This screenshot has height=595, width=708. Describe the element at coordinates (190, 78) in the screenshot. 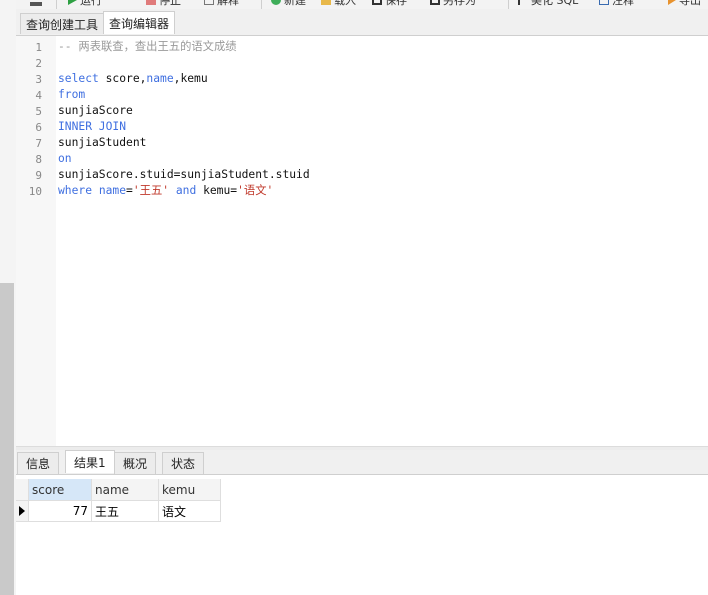

I see `sql-text: ,kemu` at that location.